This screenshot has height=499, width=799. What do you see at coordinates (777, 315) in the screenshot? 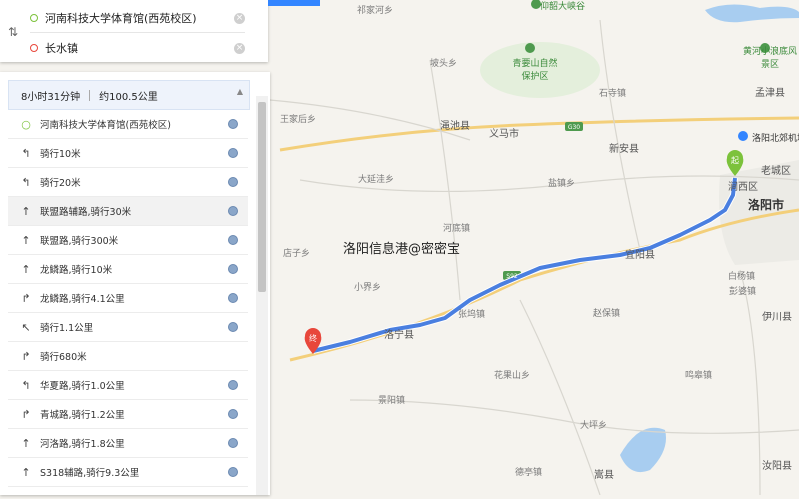
I see `county-label: 伊川县` at bounding box center [777, 315].